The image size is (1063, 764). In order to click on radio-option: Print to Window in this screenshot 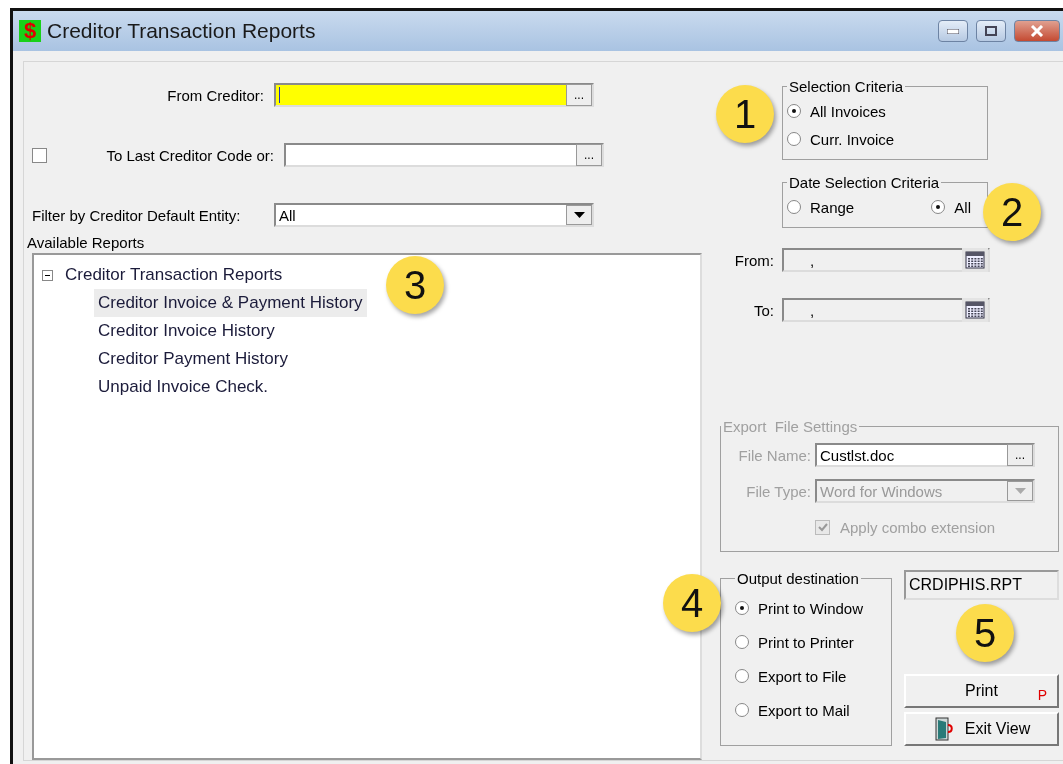, I will do `click(799, 608)`.